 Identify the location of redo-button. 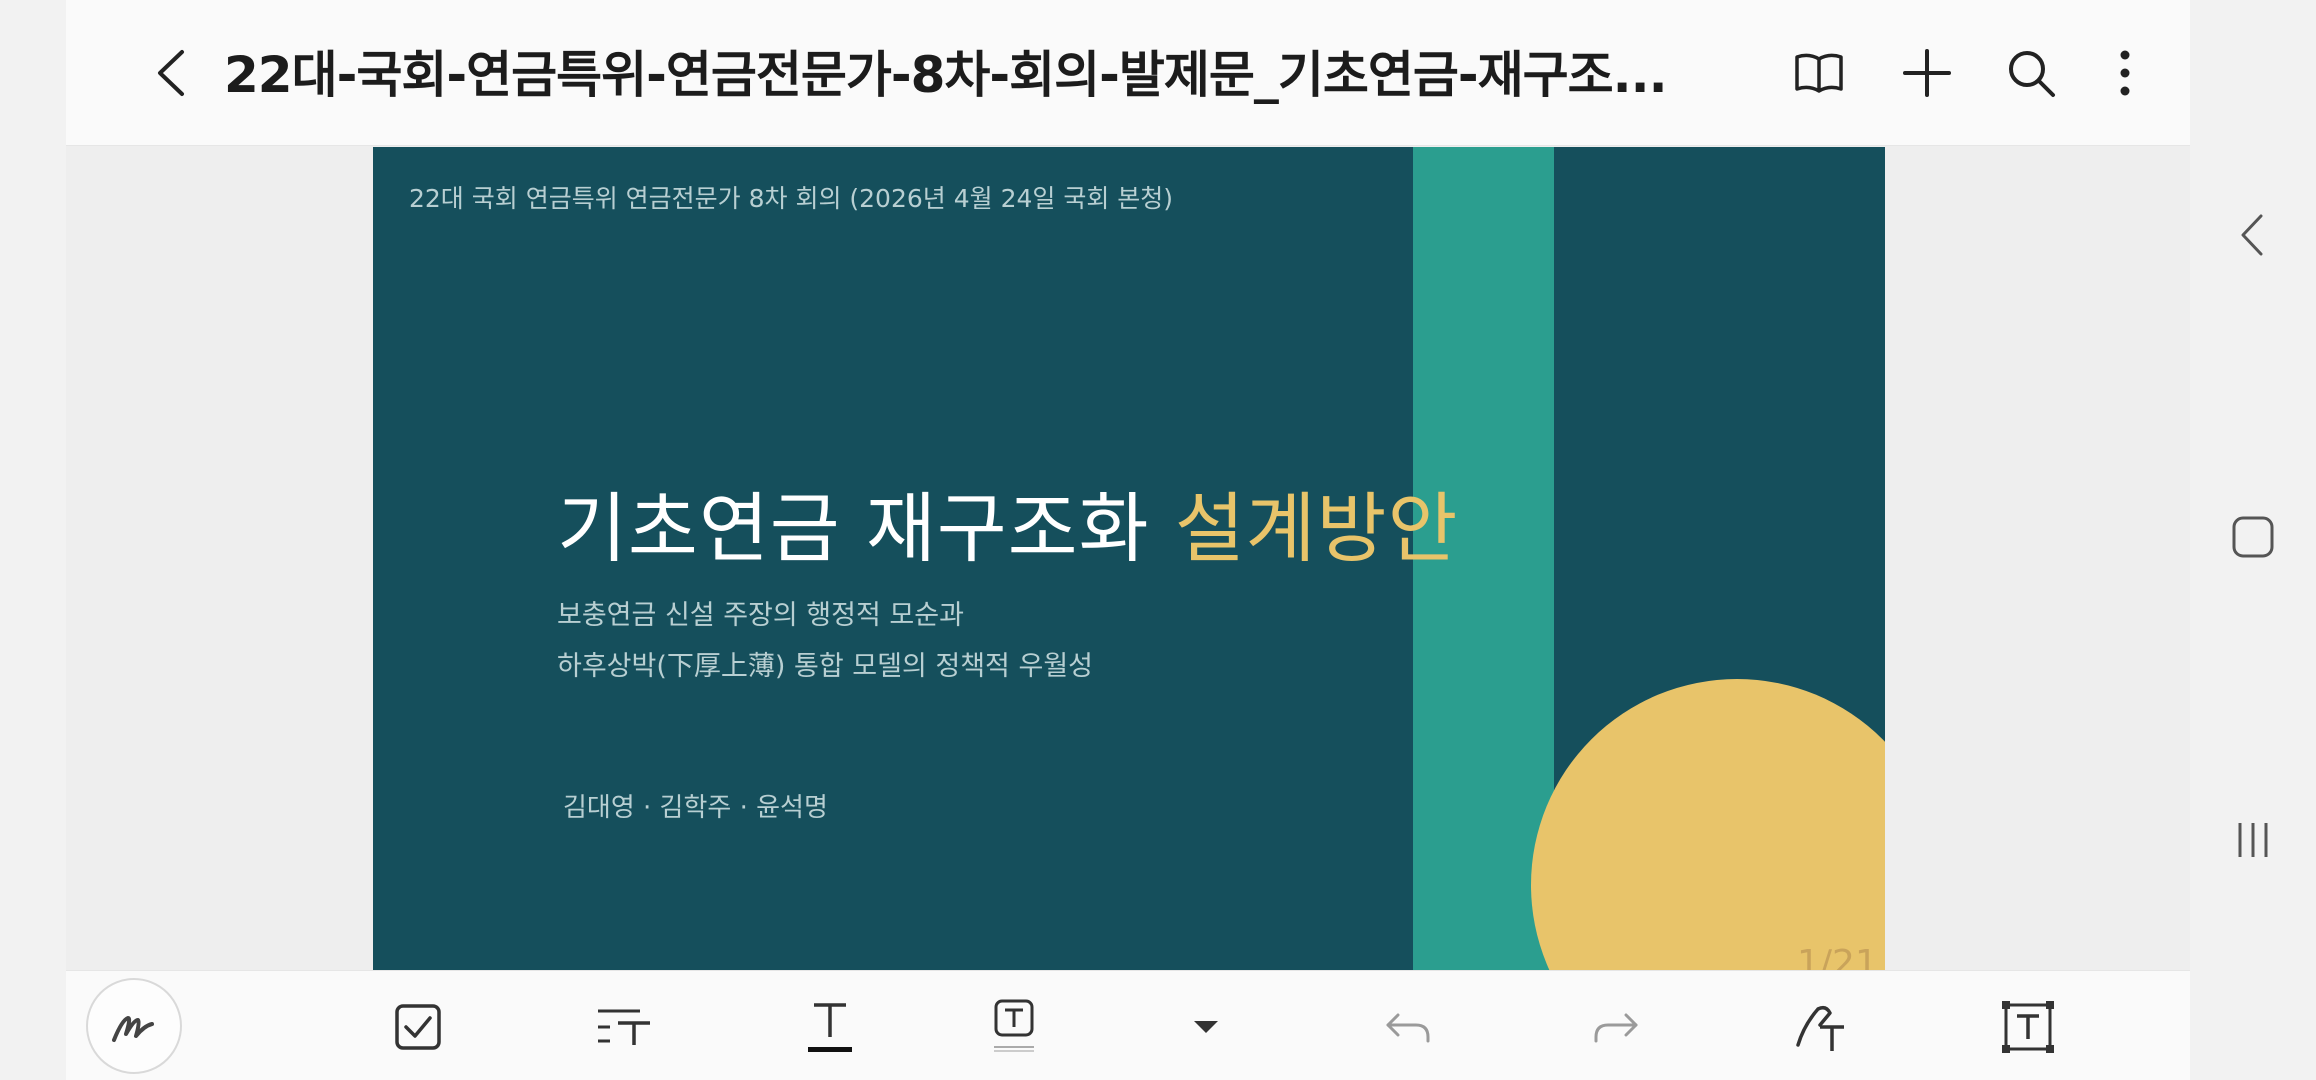
(1616, 1027).